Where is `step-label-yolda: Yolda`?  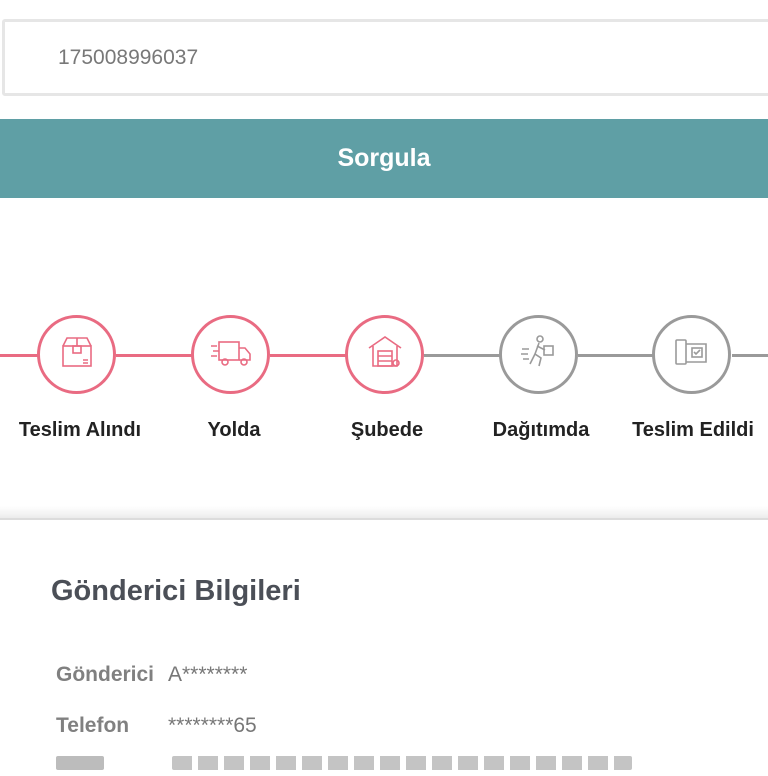 step-label-yolda: Yolda is located at coordinates (234, 430).